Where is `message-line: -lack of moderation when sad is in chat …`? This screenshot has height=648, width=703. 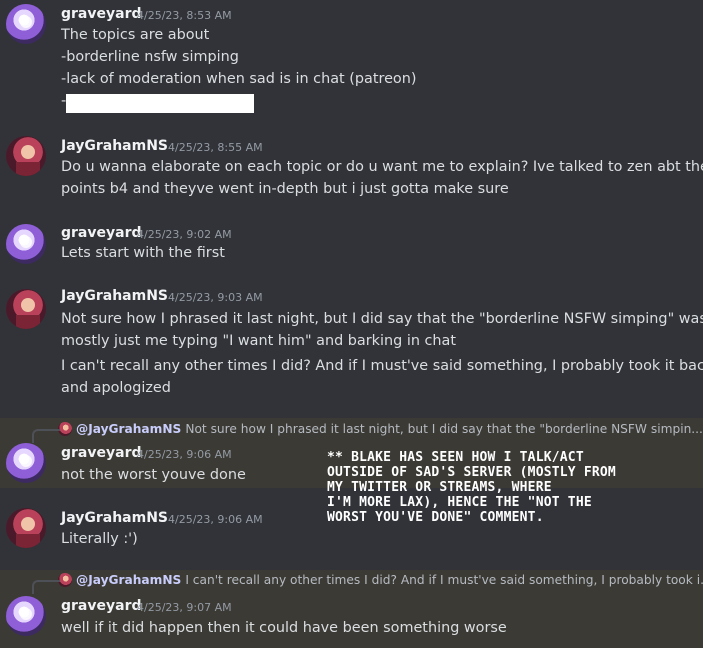
message-line: -lack of moderation when sad is in chat … is located at coordinates (239, 79).